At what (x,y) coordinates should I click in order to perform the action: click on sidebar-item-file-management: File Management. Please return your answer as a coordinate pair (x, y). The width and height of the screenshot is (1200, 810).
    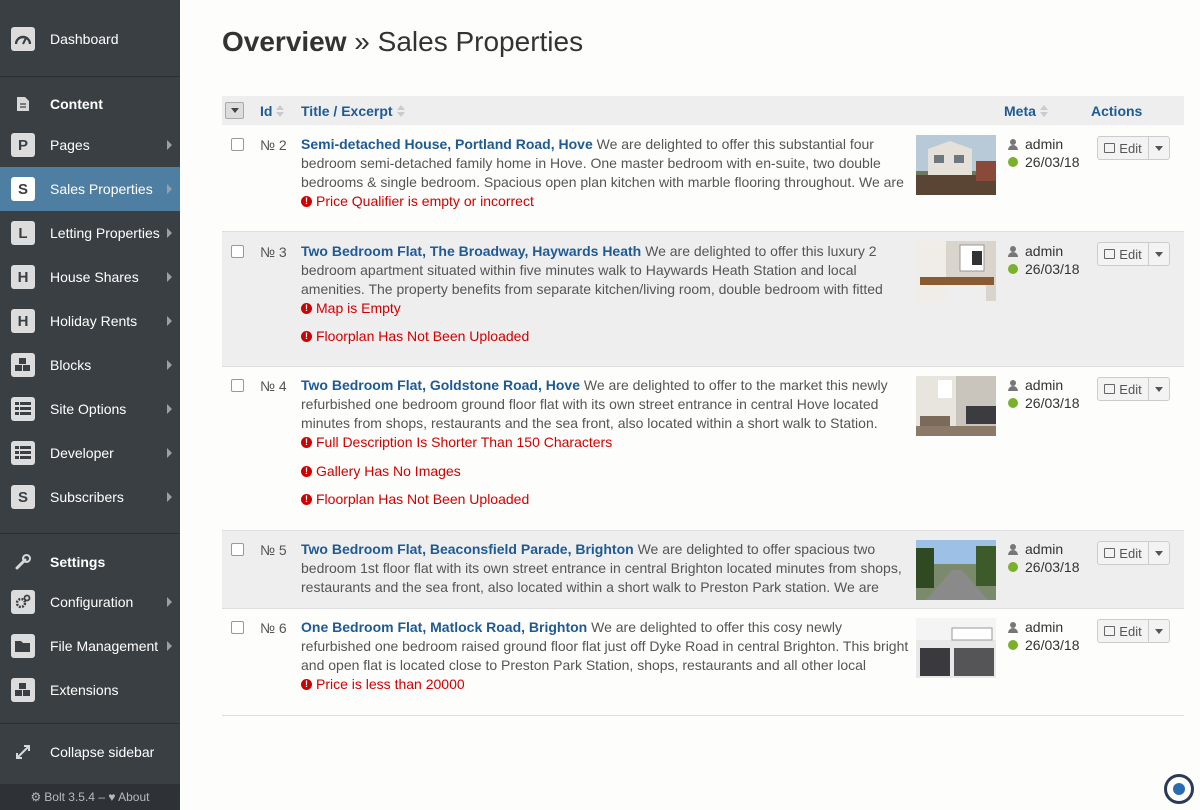
    Looking at the image, I should click on (90, 646).